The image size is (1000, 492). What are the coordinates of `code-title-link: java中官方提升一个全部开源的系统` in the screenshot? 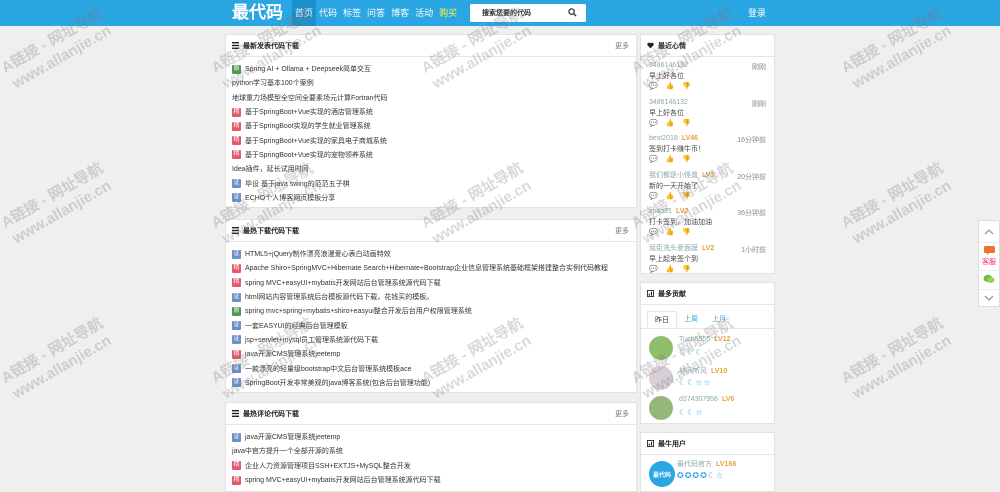 It's located at (287, 451).